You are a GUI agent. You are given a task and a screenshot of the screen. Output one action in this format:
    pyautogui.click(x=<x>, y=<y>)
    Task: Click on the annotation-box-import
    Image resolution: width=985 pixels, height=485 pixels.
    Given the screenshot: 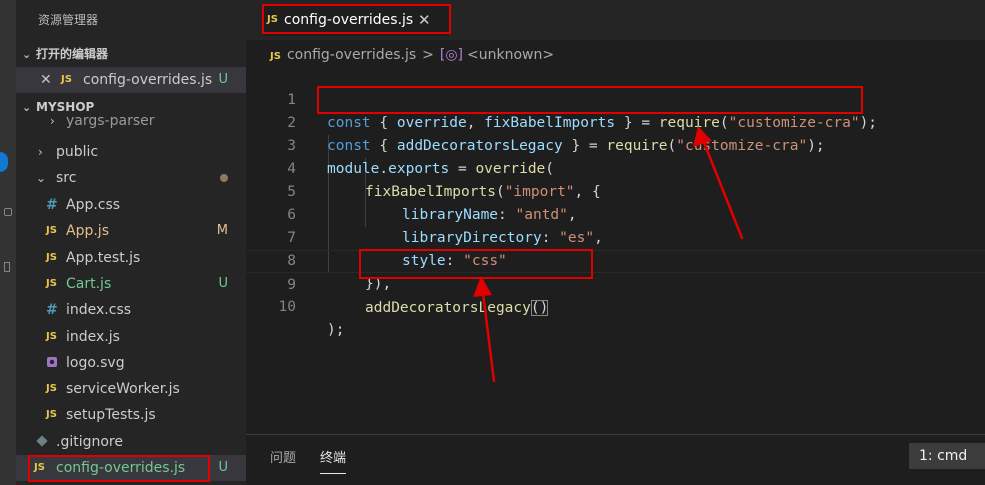 What is the action you would take?
    pyautogui.click(x=590, y=100)
    